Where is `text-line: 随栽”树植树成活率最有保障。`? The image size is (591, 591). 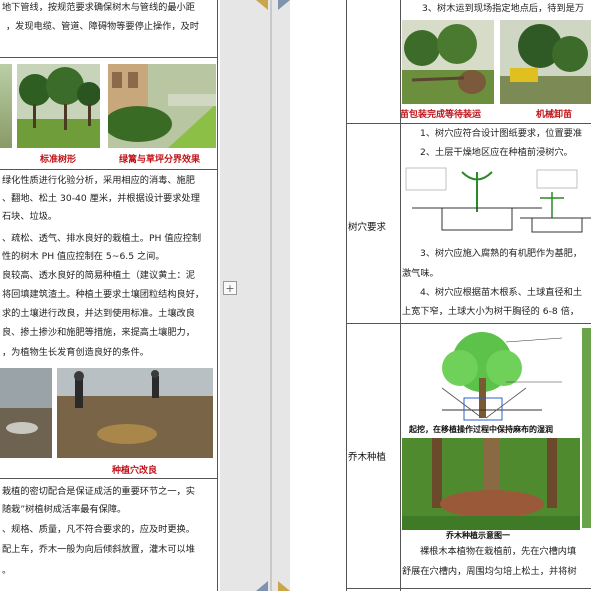
text-line: 随栽”树植树成活率最有保障。 is located at coordinates (64, 509).